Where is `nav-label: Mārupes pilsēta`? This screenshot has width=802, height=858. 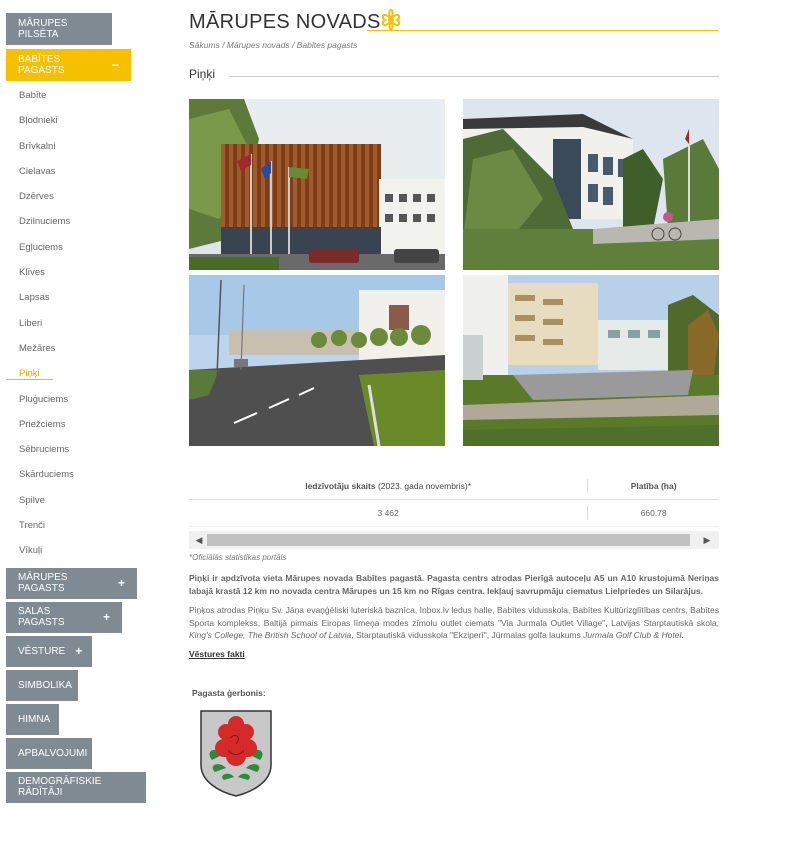 nav-label: Mārupes pilsēta is located at coordinates (43, 29).